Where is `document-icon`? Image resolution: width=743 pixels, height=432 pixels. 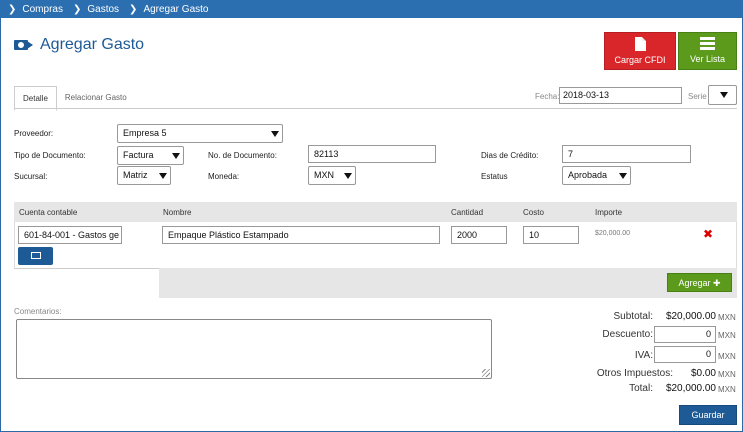 document-icon is located at coordinates (640, 44).